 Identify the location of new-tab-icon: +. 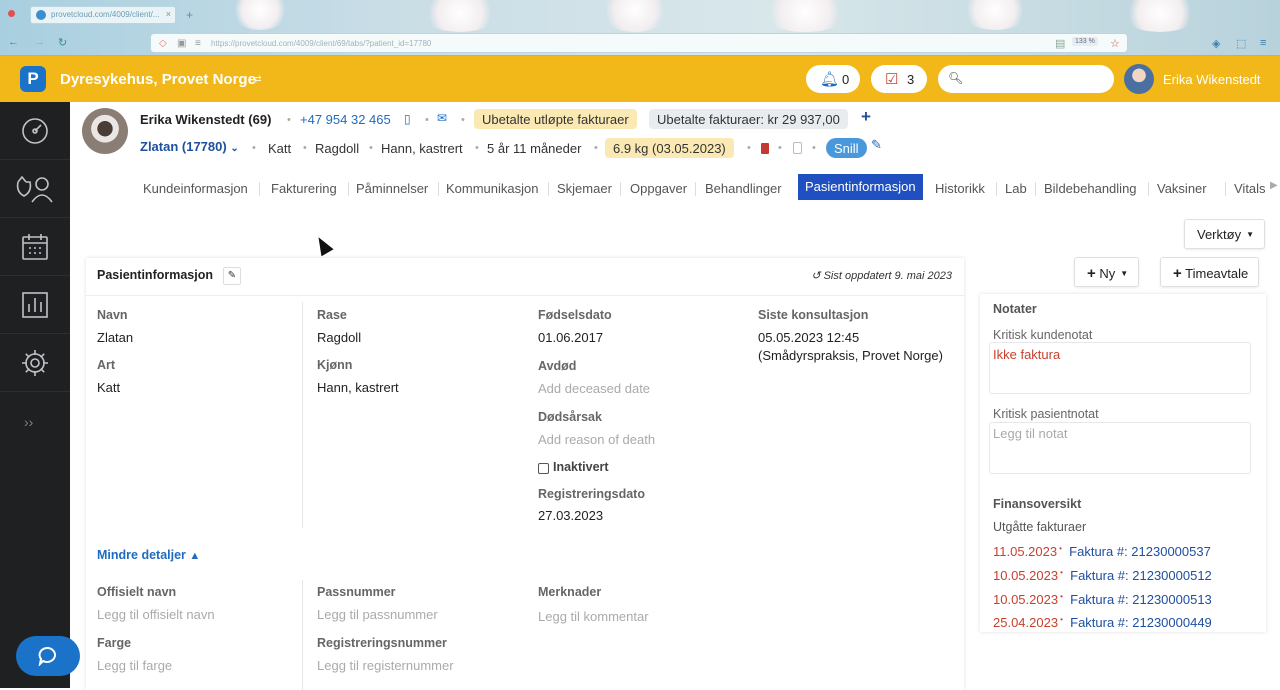
(189, 15).